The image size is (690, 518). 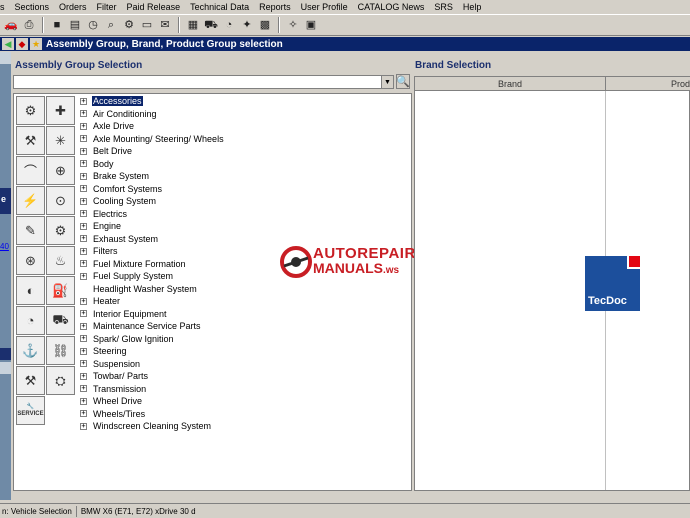 I want to click on pie-icon: ◔, so click(x=229, y=25).